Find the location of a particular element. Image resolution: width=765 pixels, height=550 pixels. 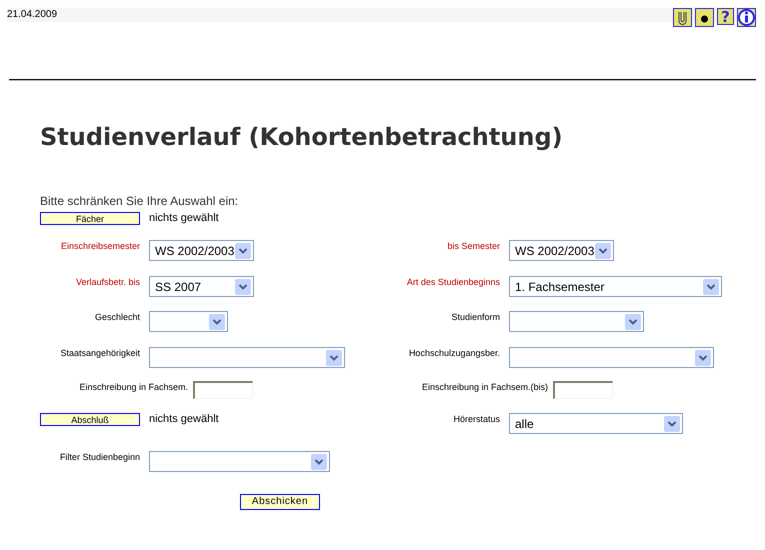

field-label: Geschlecht is located at coordinates (117, 317).